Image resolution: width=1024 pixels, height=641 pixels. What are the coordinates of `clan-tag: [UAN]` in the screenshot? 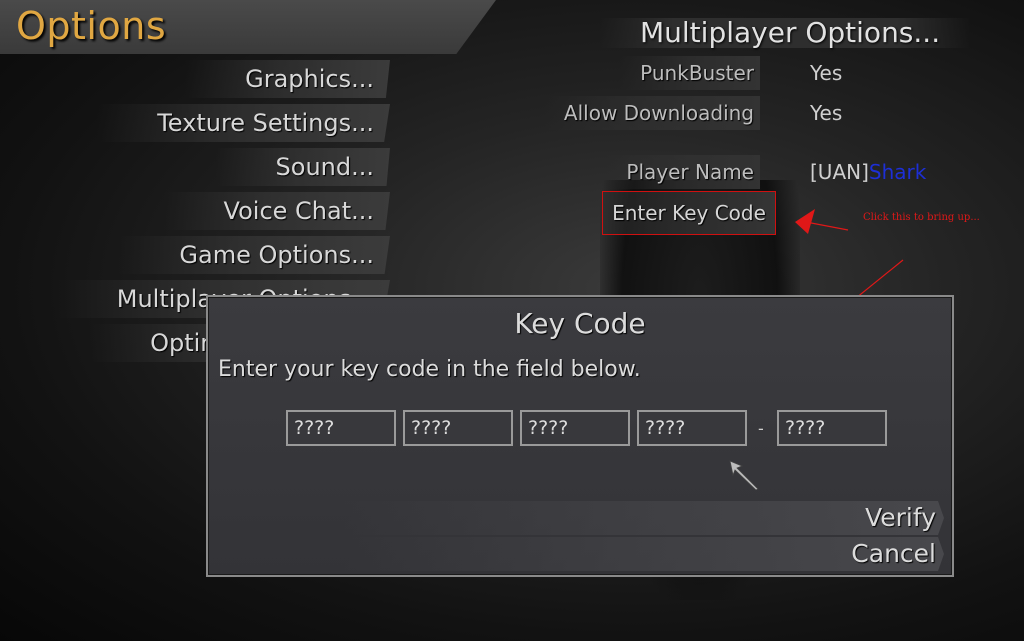 It's located at (839, 172).